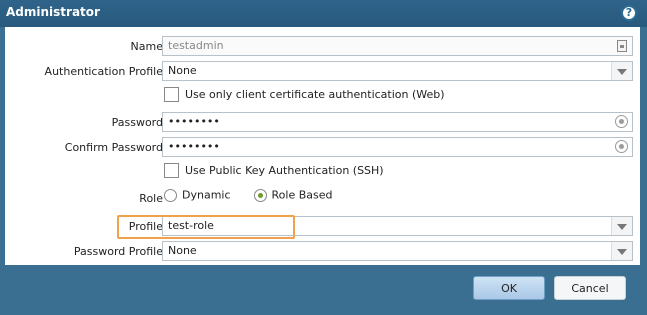  I want to click on password-profile-row: Password Profile None, so click(322, 252).